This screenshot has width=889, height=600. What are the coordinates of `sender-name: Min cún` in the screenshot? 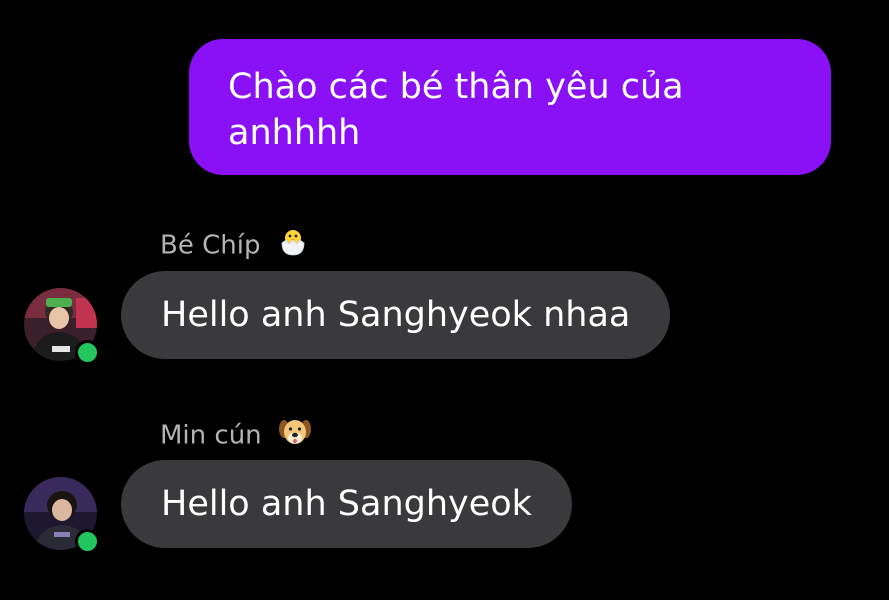 It's located at (236, 436).